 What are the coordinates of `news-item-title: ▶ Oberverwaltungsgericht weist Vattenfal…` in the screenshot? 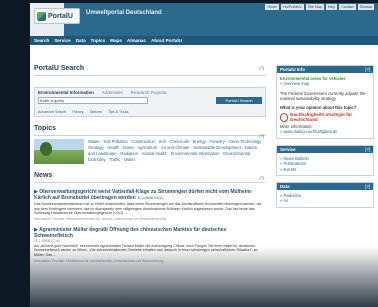 It's located at (150, 195).